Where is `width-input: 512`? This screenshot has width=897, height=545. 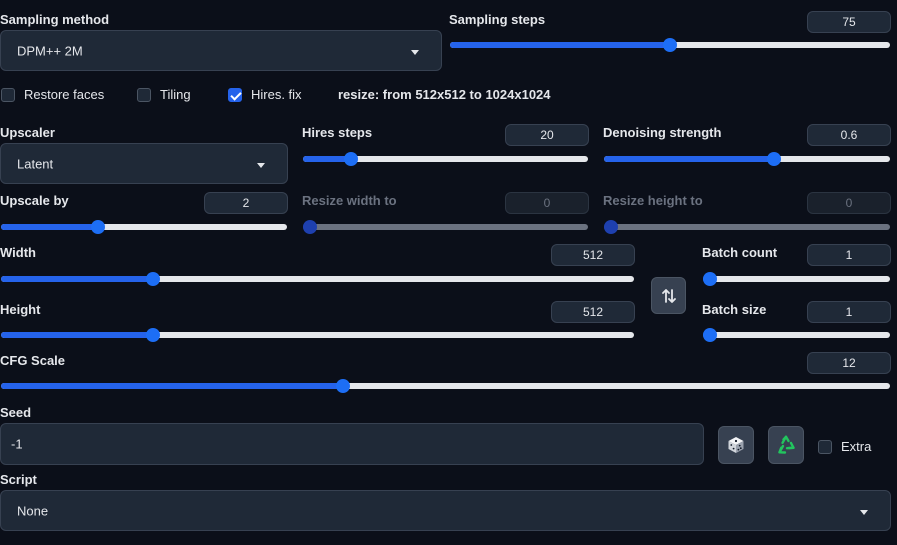
width-input: 512 is located at coordinates (593, 255).